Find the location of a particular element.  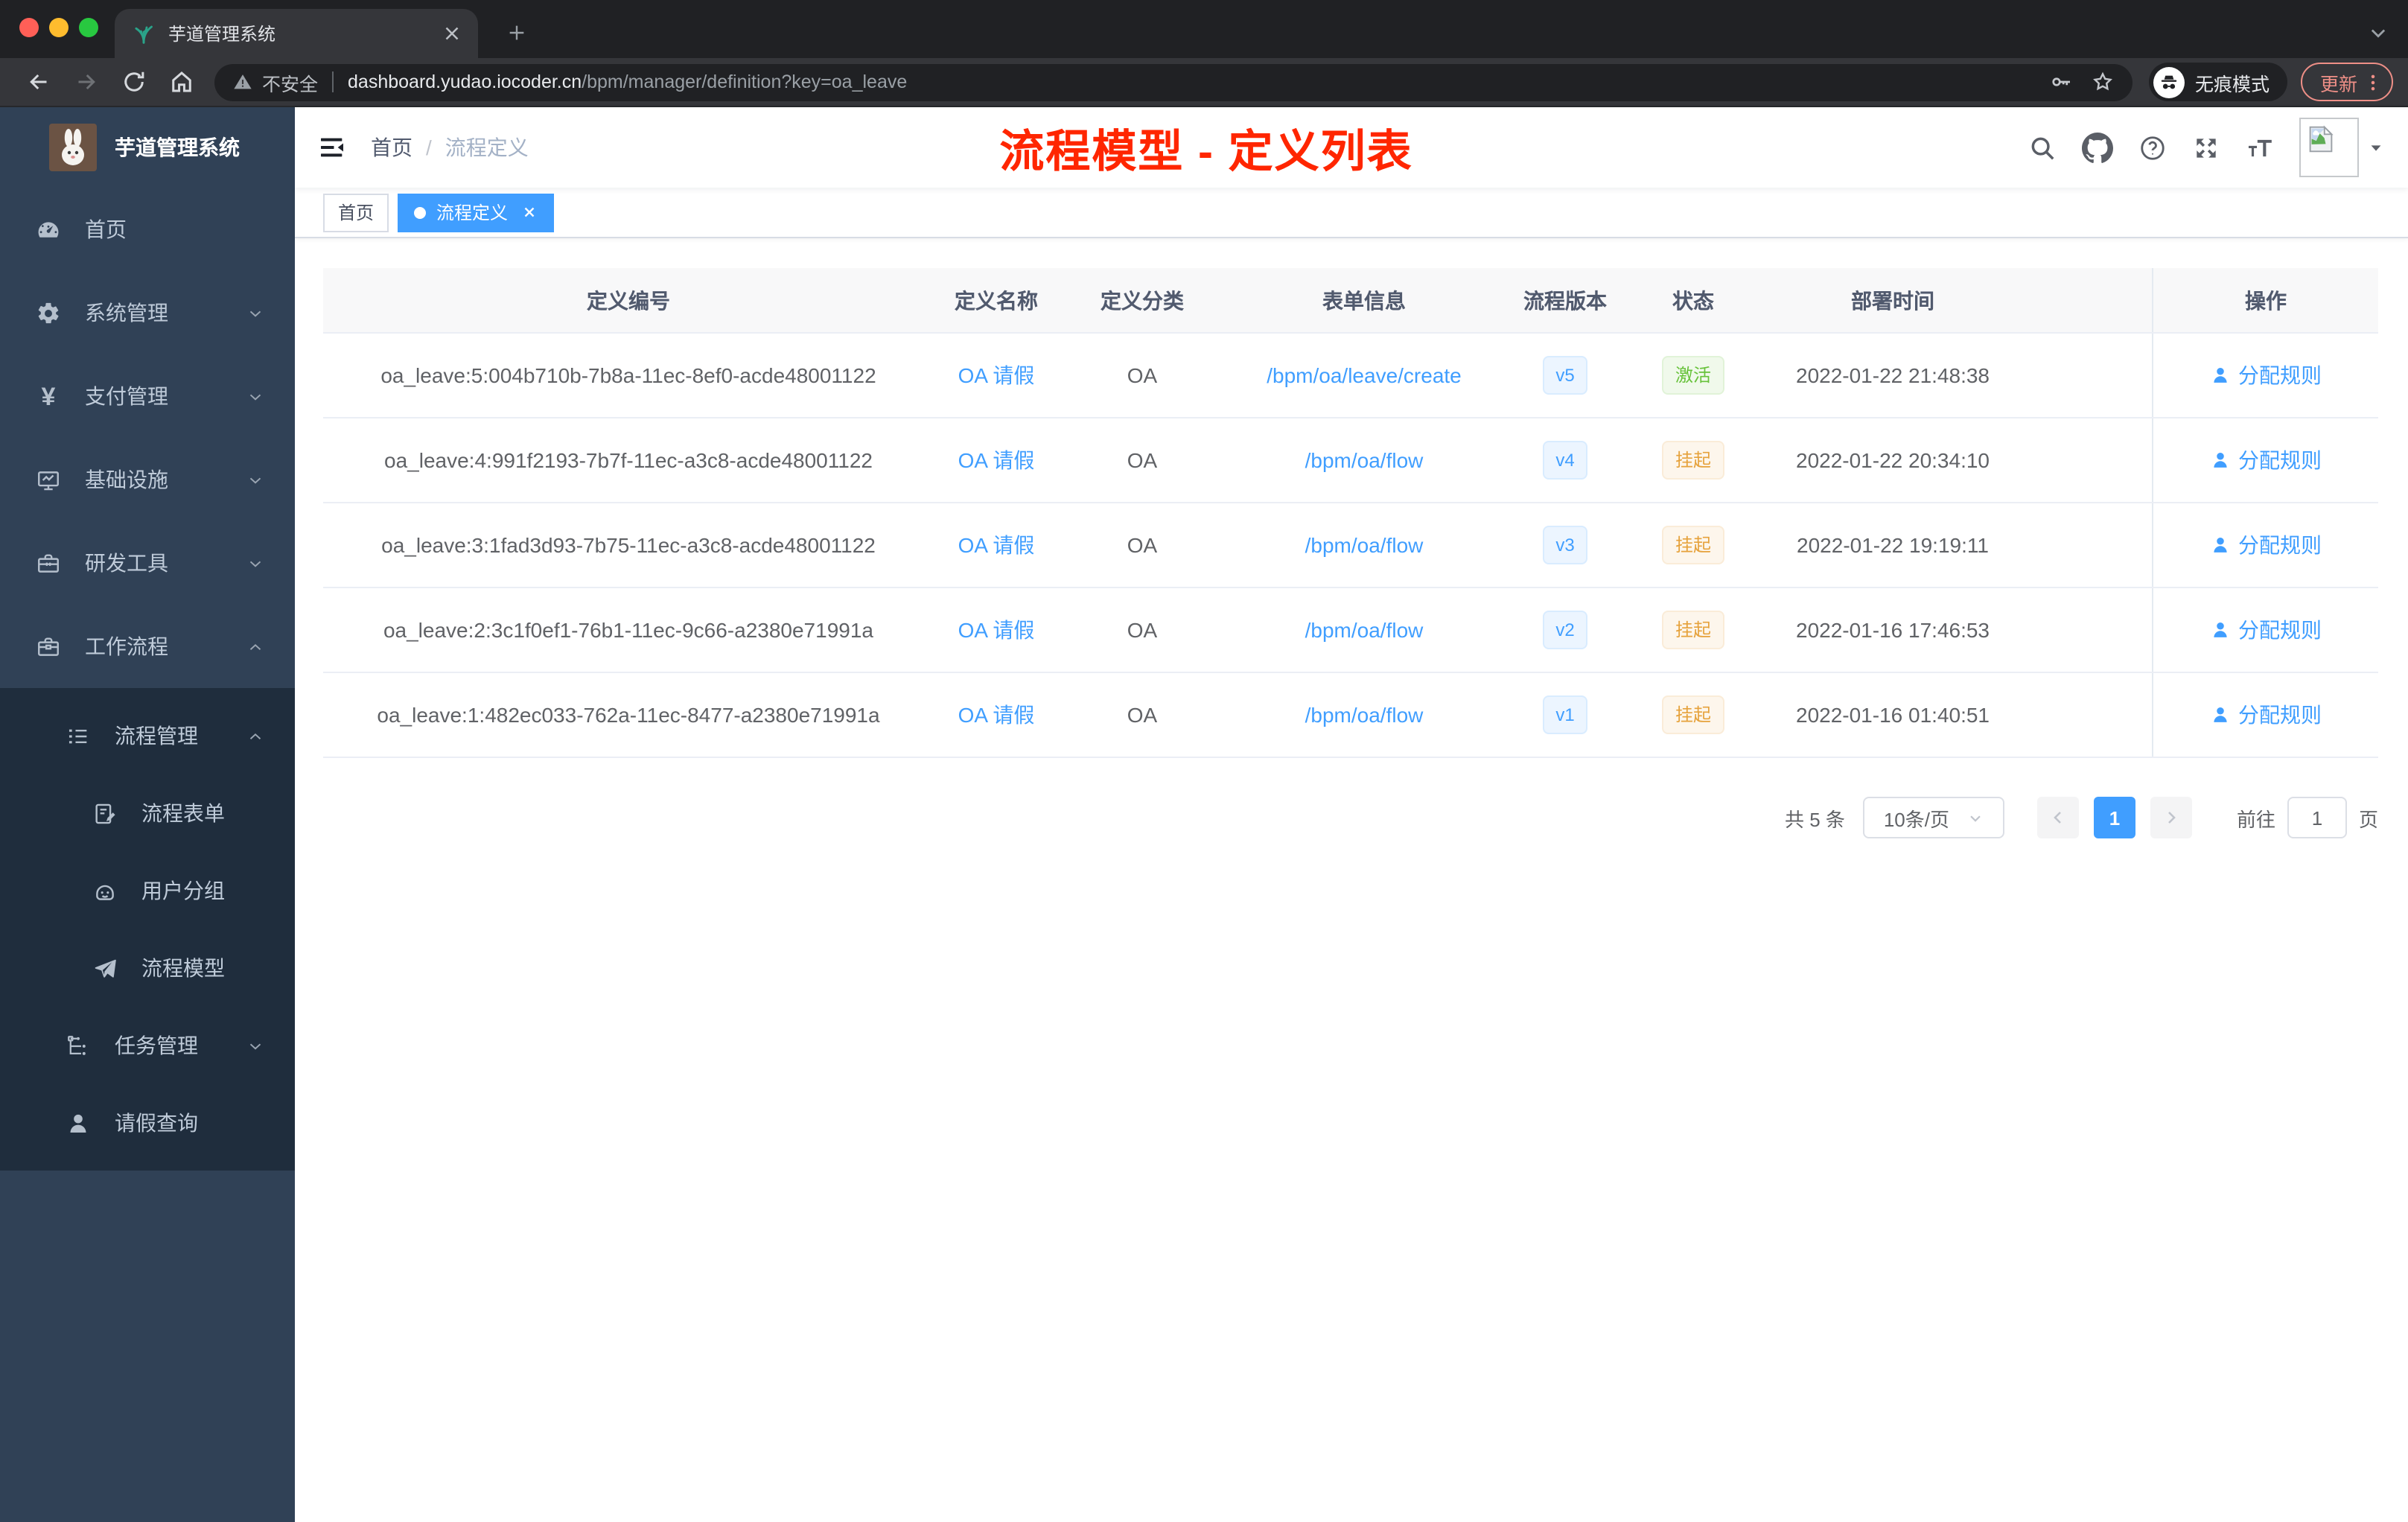

dashboard-icon is located at coordinates (48, 229).